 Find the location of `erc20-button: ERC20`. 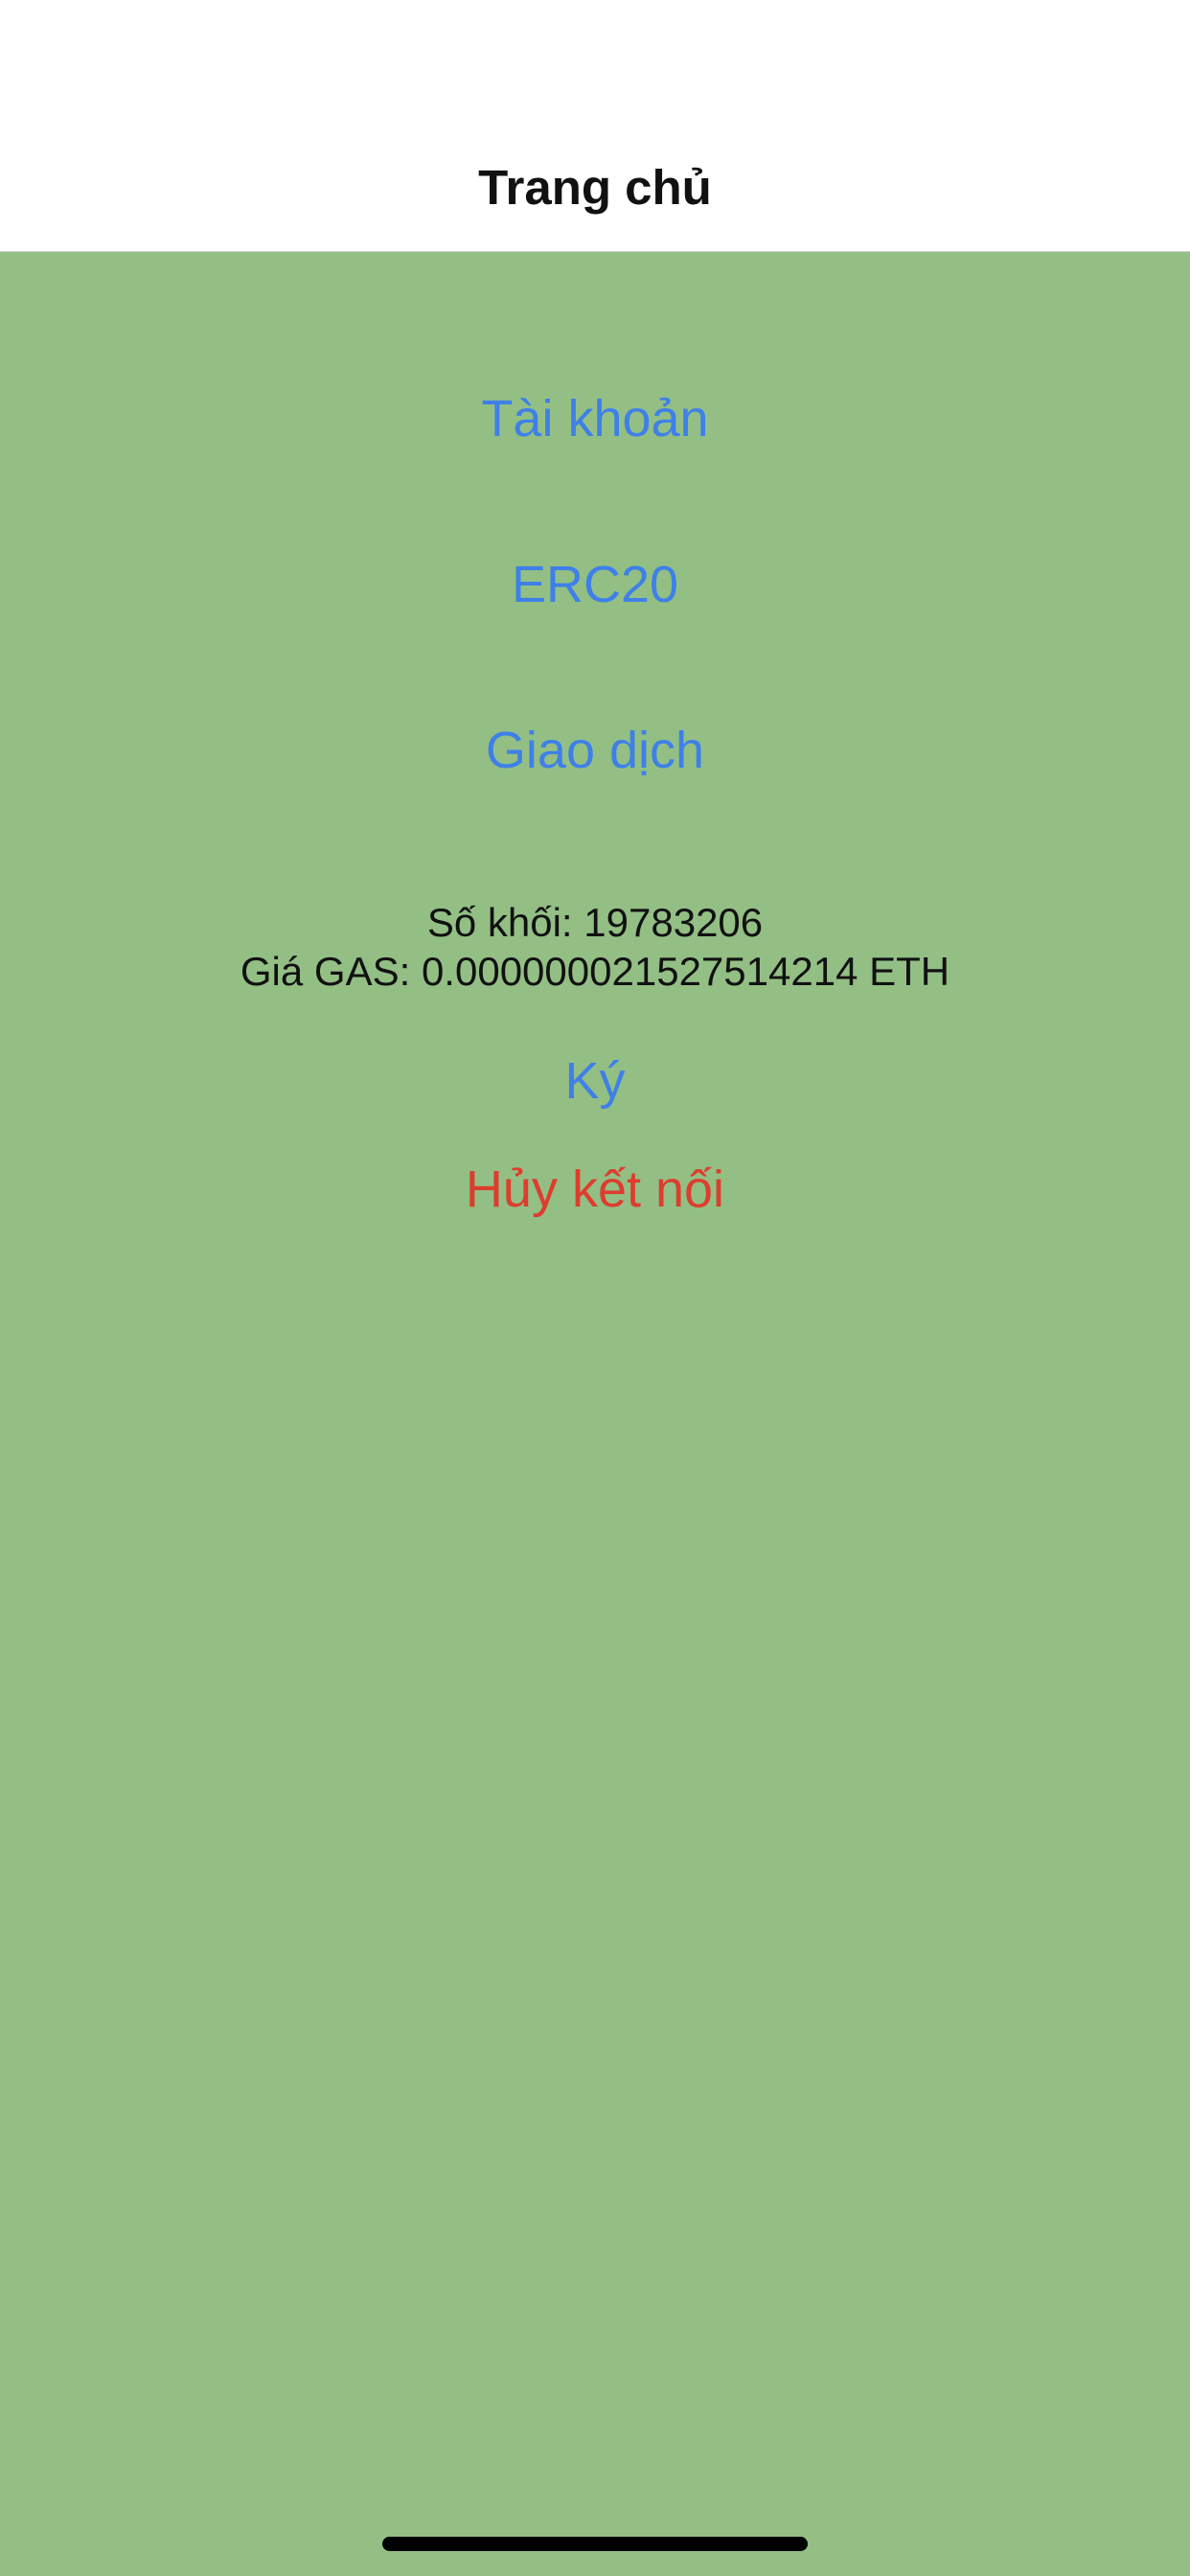

erc20-button: ERC20 is located at coordinates (595, 584).